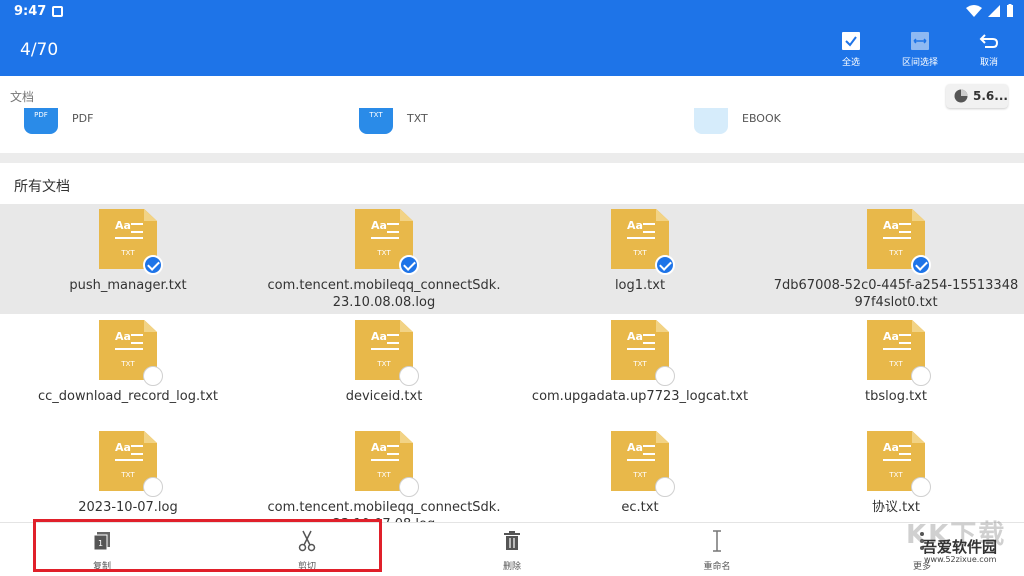  I want to click on file-item: Aa TXT com.upgadata.up7723_logcat.txt, so click(640, 362).